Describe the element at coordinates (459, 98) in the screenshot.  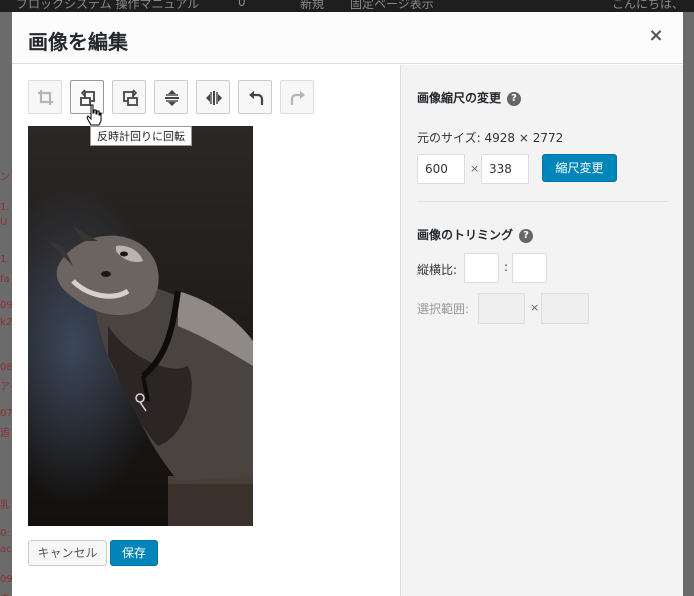
I see `scale-title-text: 画像縮尺の変更` at that location.